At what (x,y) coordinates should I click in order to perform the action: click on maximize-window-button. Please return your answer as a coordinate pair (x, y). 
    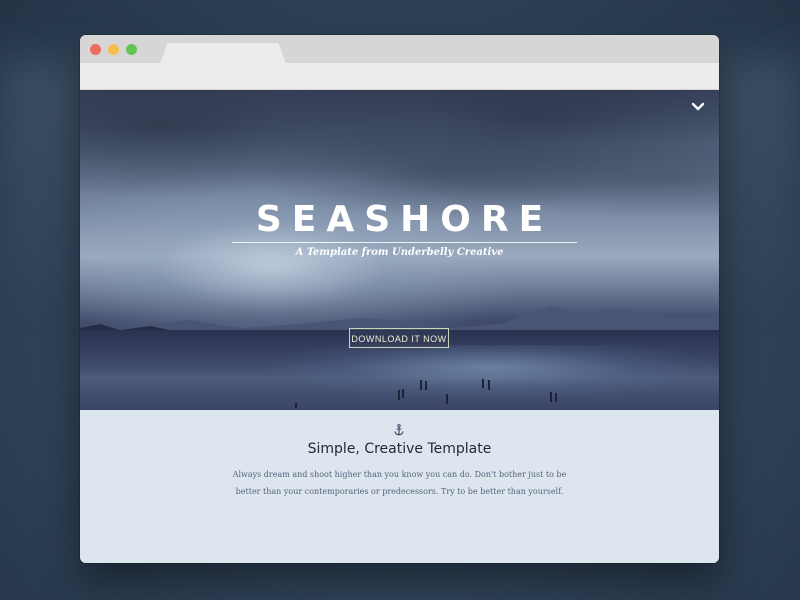
    Looking at the image, I should click on (131, 49).